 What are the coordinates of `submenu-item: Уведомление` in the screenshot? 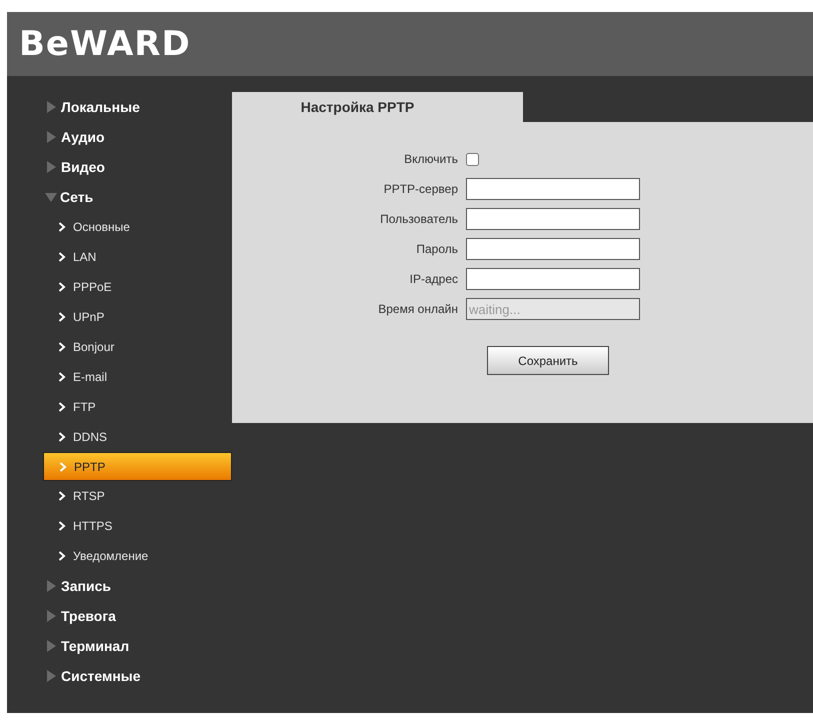 It's located at (137, 556).